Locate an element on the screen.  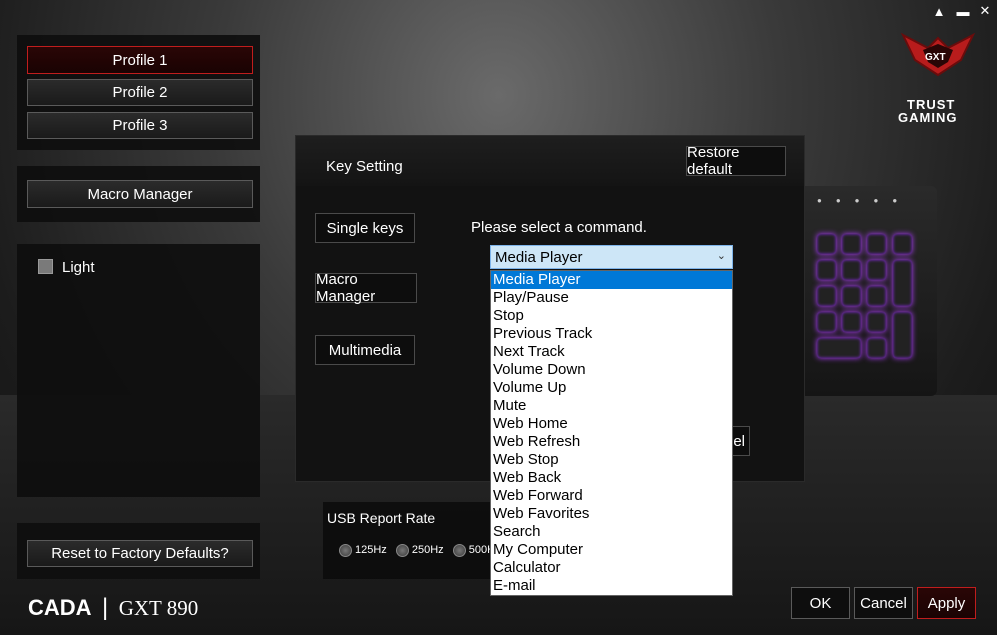
dropdown-option: Web Forward is located at coordinates (611, 496).